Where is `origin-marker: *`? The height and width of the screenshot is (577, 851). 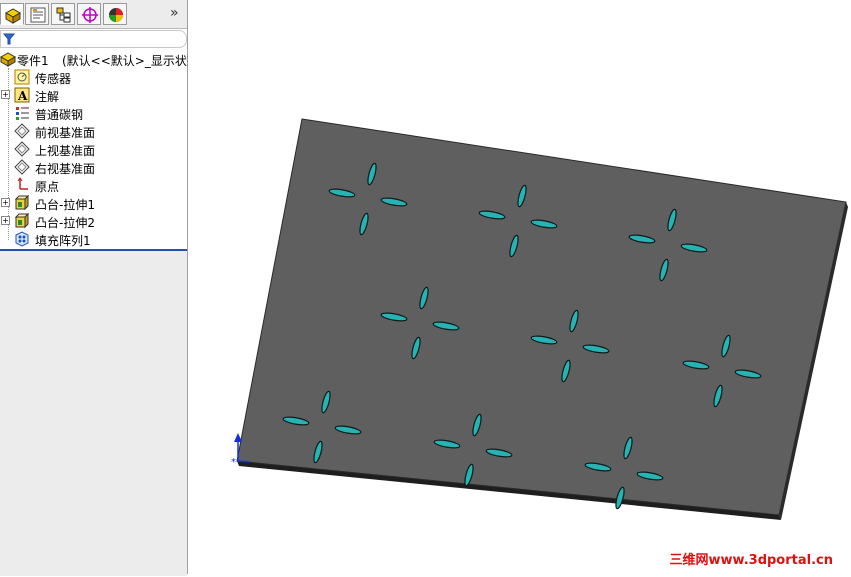 origin-marker: * is located at coordinates (233, 462).